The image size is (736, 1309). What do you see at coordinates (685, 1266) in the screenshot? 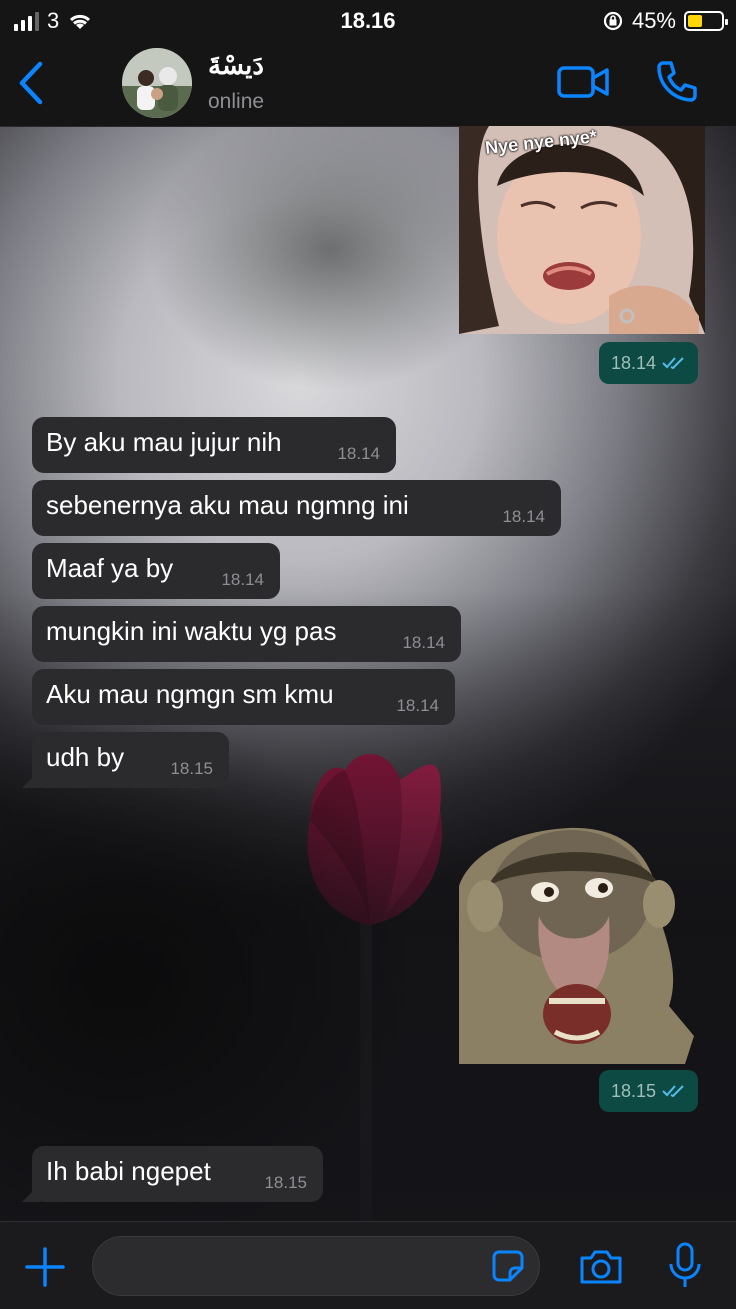
I see `microphone-icon` at bounding box center [685, 1266].